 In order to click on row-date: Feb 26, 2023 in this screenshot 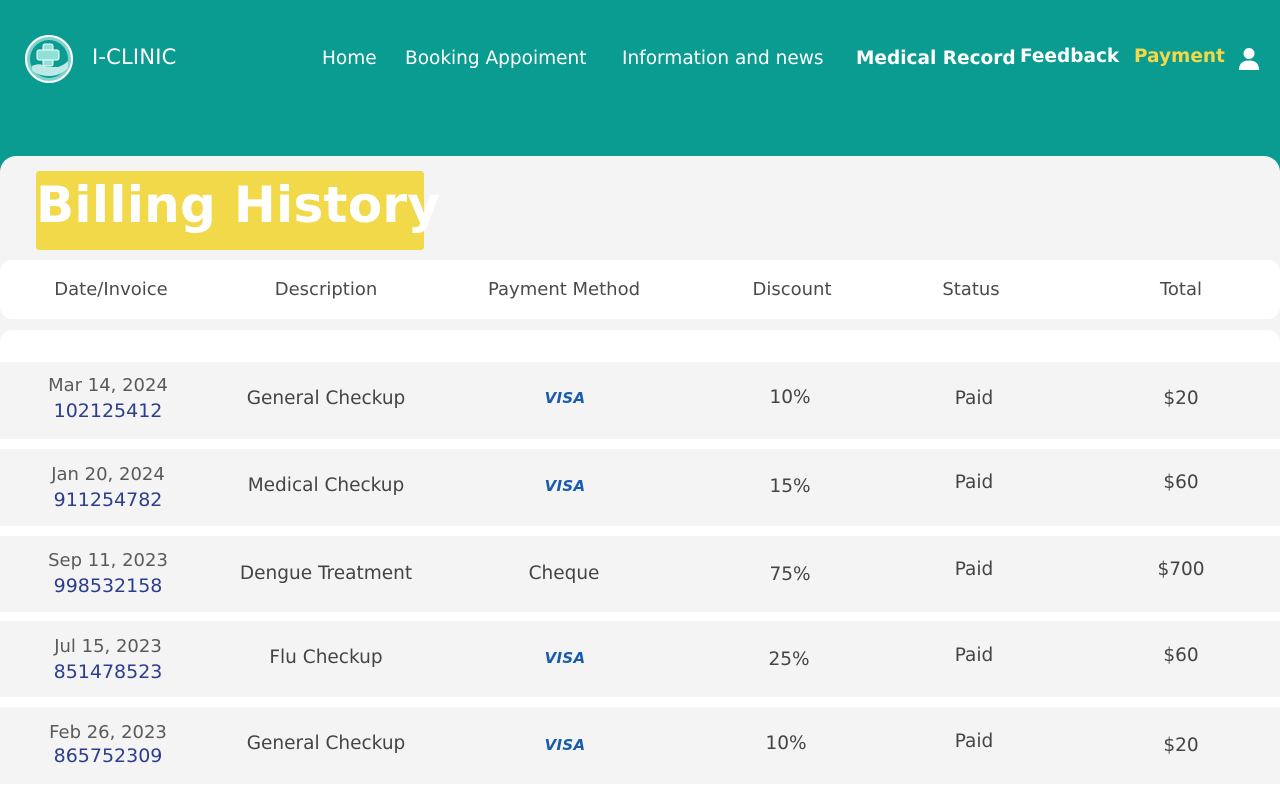, I will do `click(108, 732)`.